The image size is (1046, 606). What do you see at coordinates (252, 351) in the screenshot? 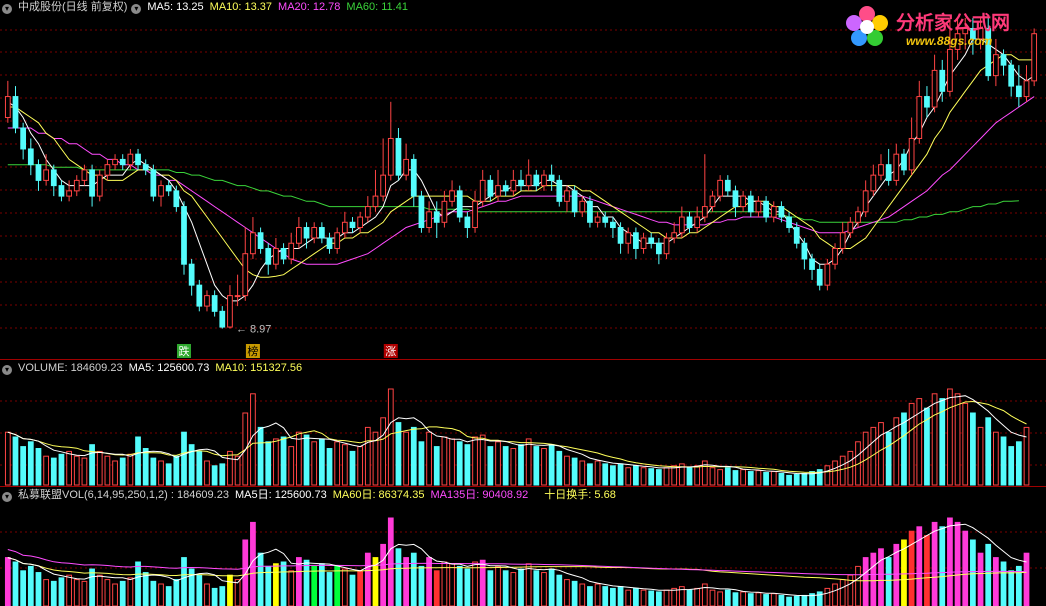
I see `event-marker-label: 榜` at bounding box center [252, 351].